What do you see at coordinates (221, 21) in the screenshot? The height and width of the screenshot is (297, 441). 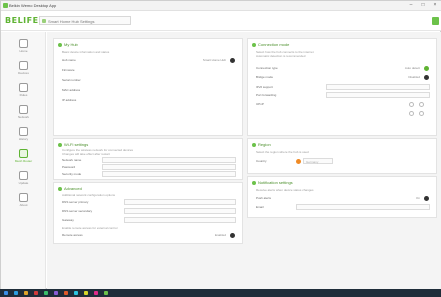 I see `top-bar: BELIFE Smart Home Hub Settings` at bounding box center [221, 21].